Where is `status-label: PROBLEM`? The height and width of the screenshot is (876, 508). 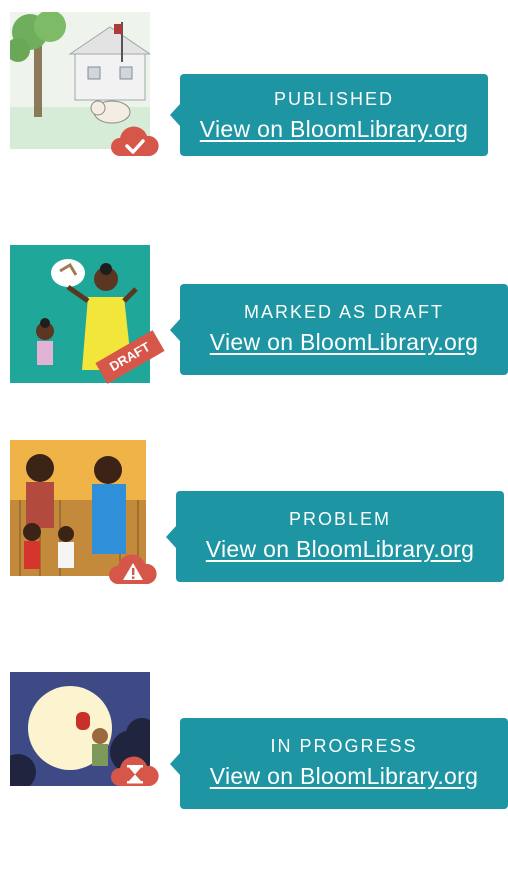 status-label: PROBLEM is located at coordinates (340, 519).